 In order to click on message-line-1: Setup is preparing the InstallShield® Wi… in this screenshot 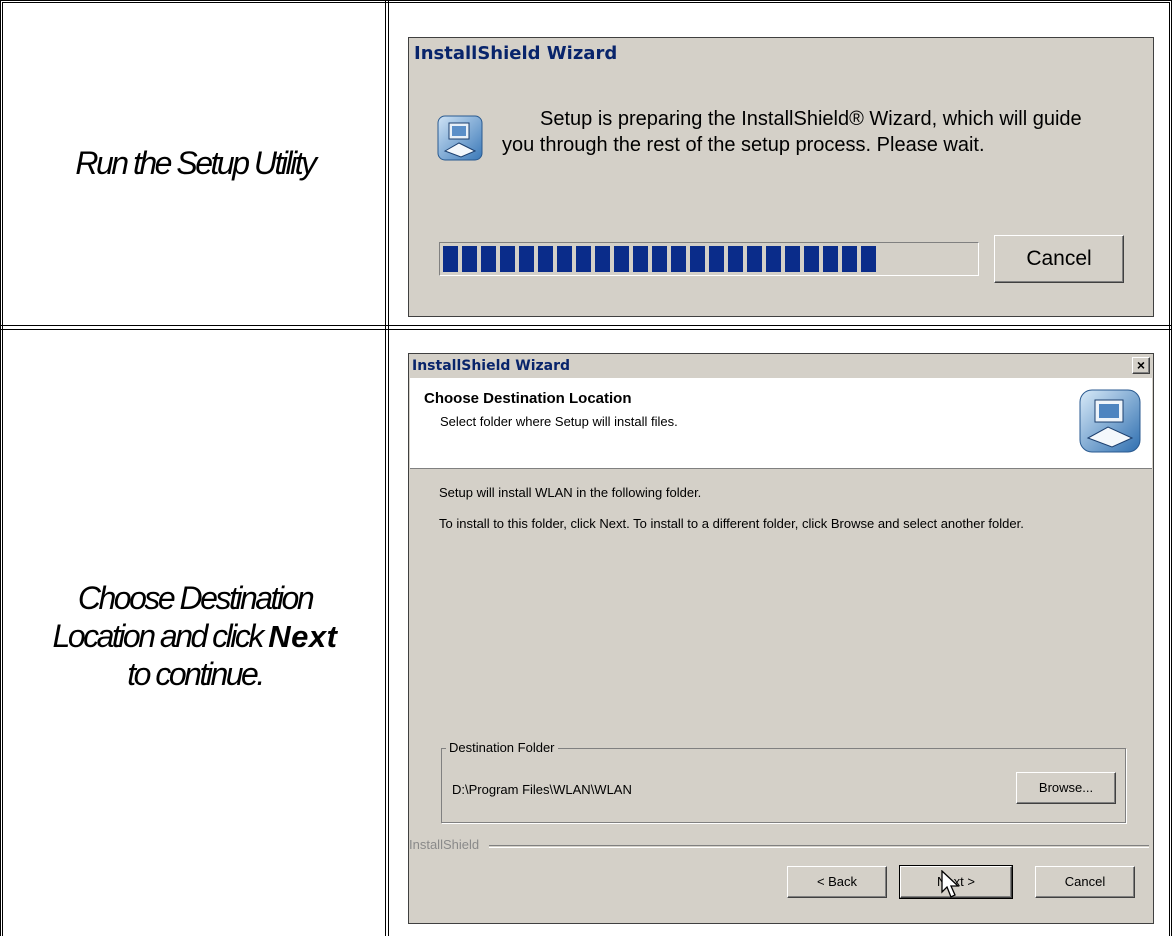, I will do `click(811, 119)`.